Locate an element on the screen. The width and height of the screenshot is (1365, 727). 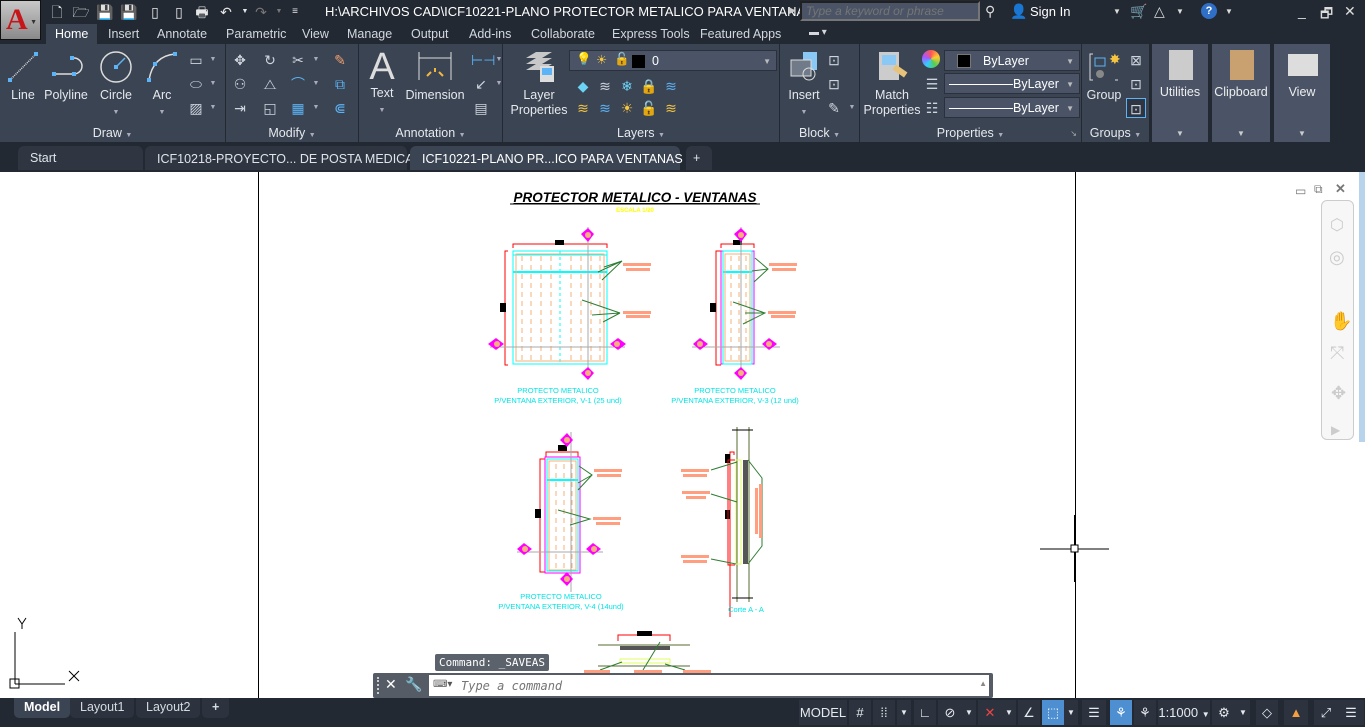
arc-dropdown-icon: ▼ is located at coordinates (162, 112).